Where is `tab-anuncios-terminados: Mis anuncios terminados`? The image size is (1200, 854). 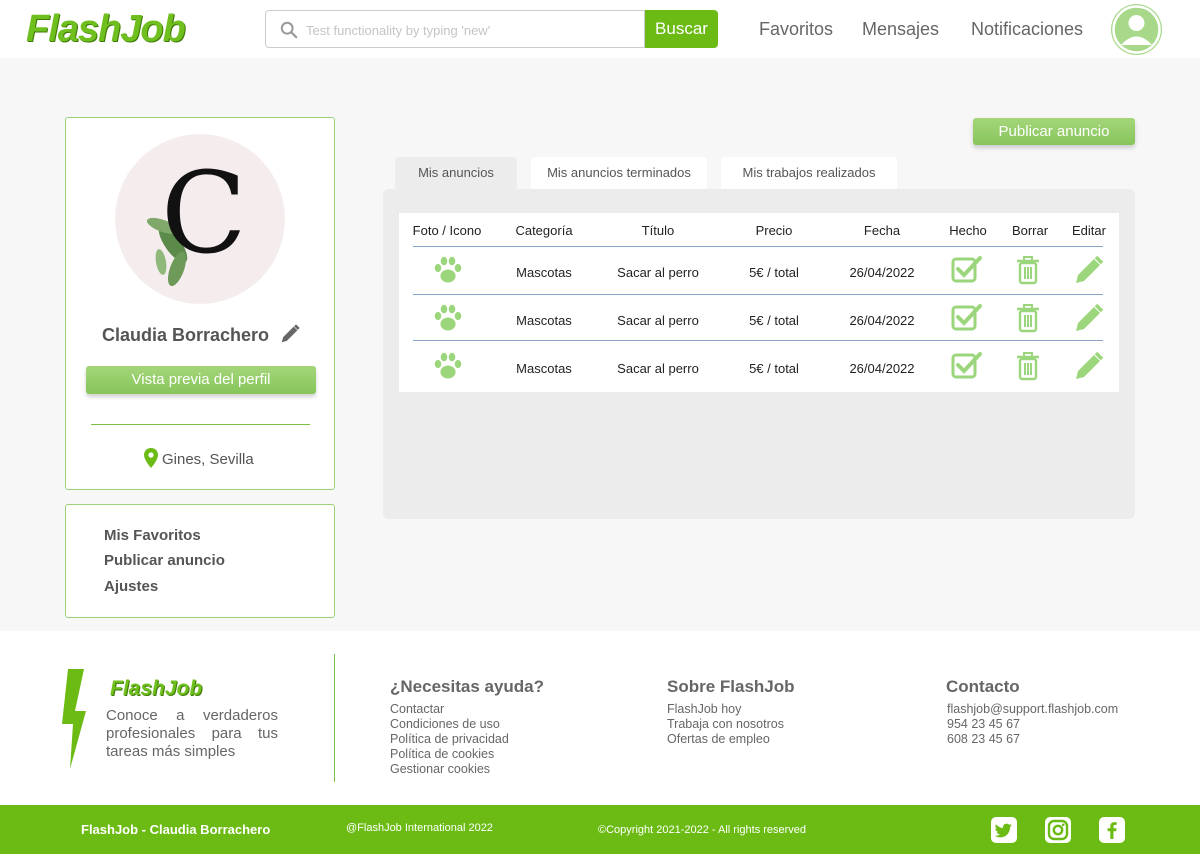 tab-anuncios-terminados: Mis anuncios terminados is located at coordinates (619, 173).